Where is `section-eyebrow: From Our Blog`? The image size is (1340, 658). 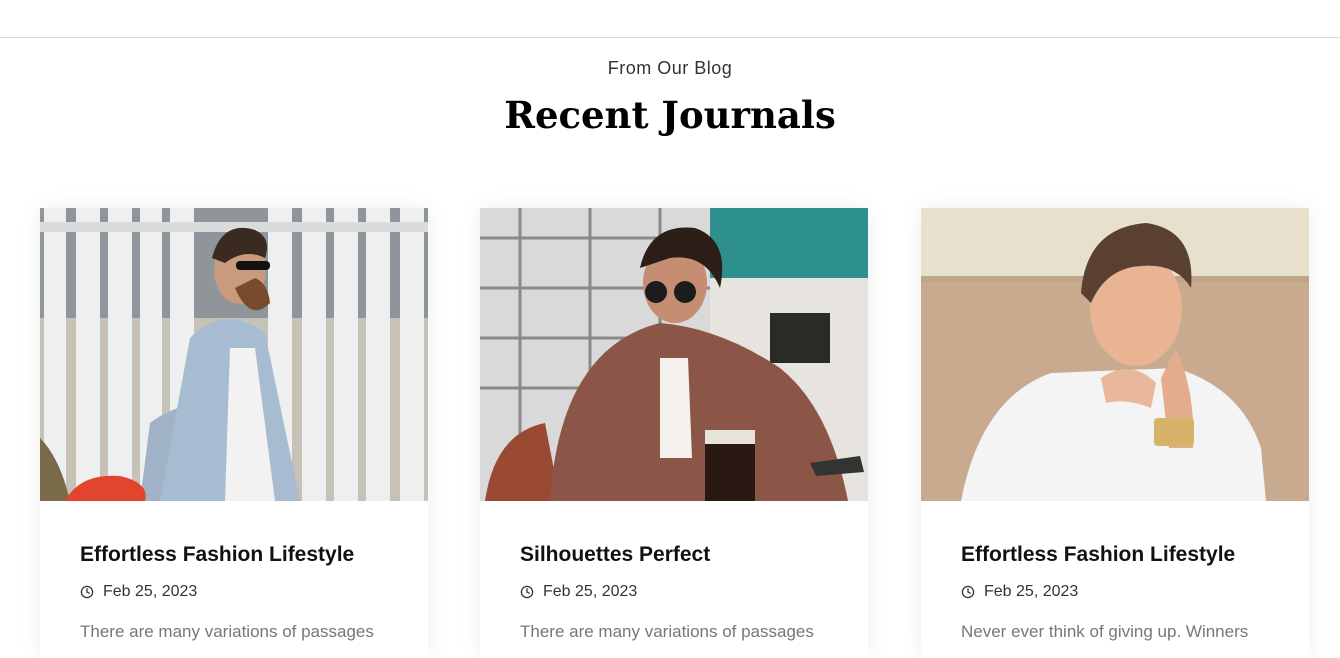
section-eyebrow: From Our Blog is located at coordinates (670, 68).